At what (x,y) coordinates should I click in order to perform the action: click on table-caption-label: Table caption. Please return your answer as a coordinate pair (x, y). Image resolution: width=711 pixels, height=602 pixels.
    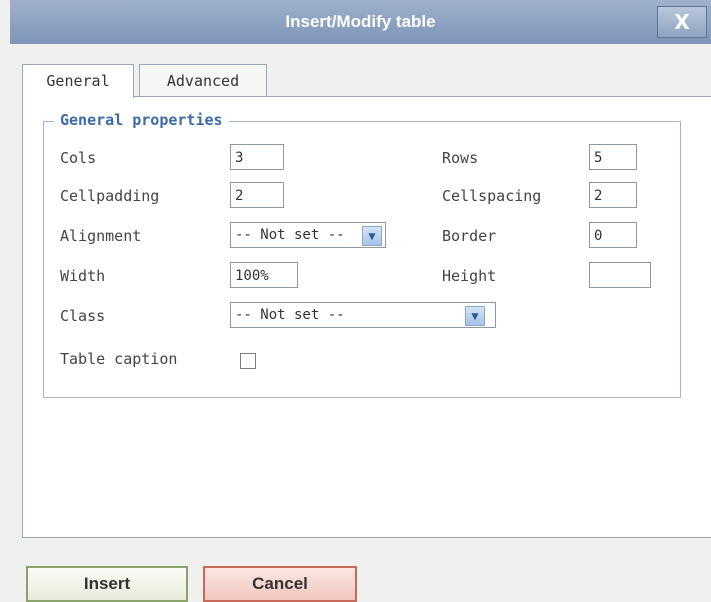
    Looking at the image, I should click on (119, 359).